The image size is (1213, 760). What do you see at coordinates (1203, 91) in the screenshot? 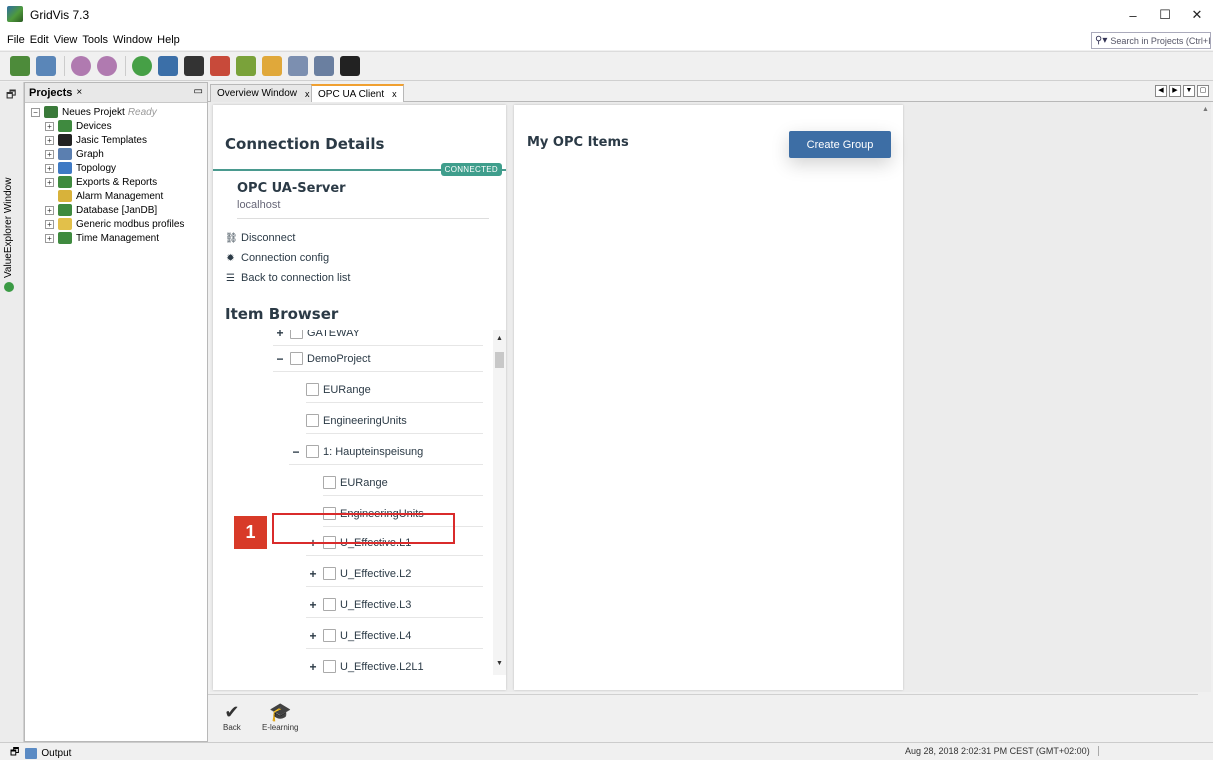
I see `maximize-editor-icon: ▢` at bounding box center [1203, 91].